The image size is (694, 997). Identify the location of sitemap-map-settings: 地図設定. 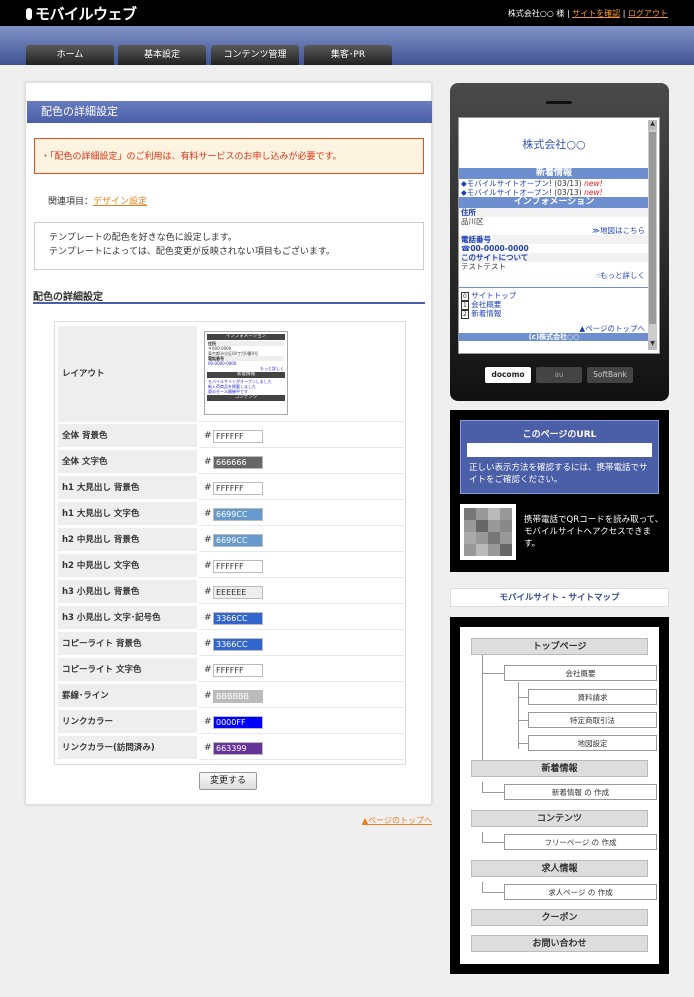
(592, 743).